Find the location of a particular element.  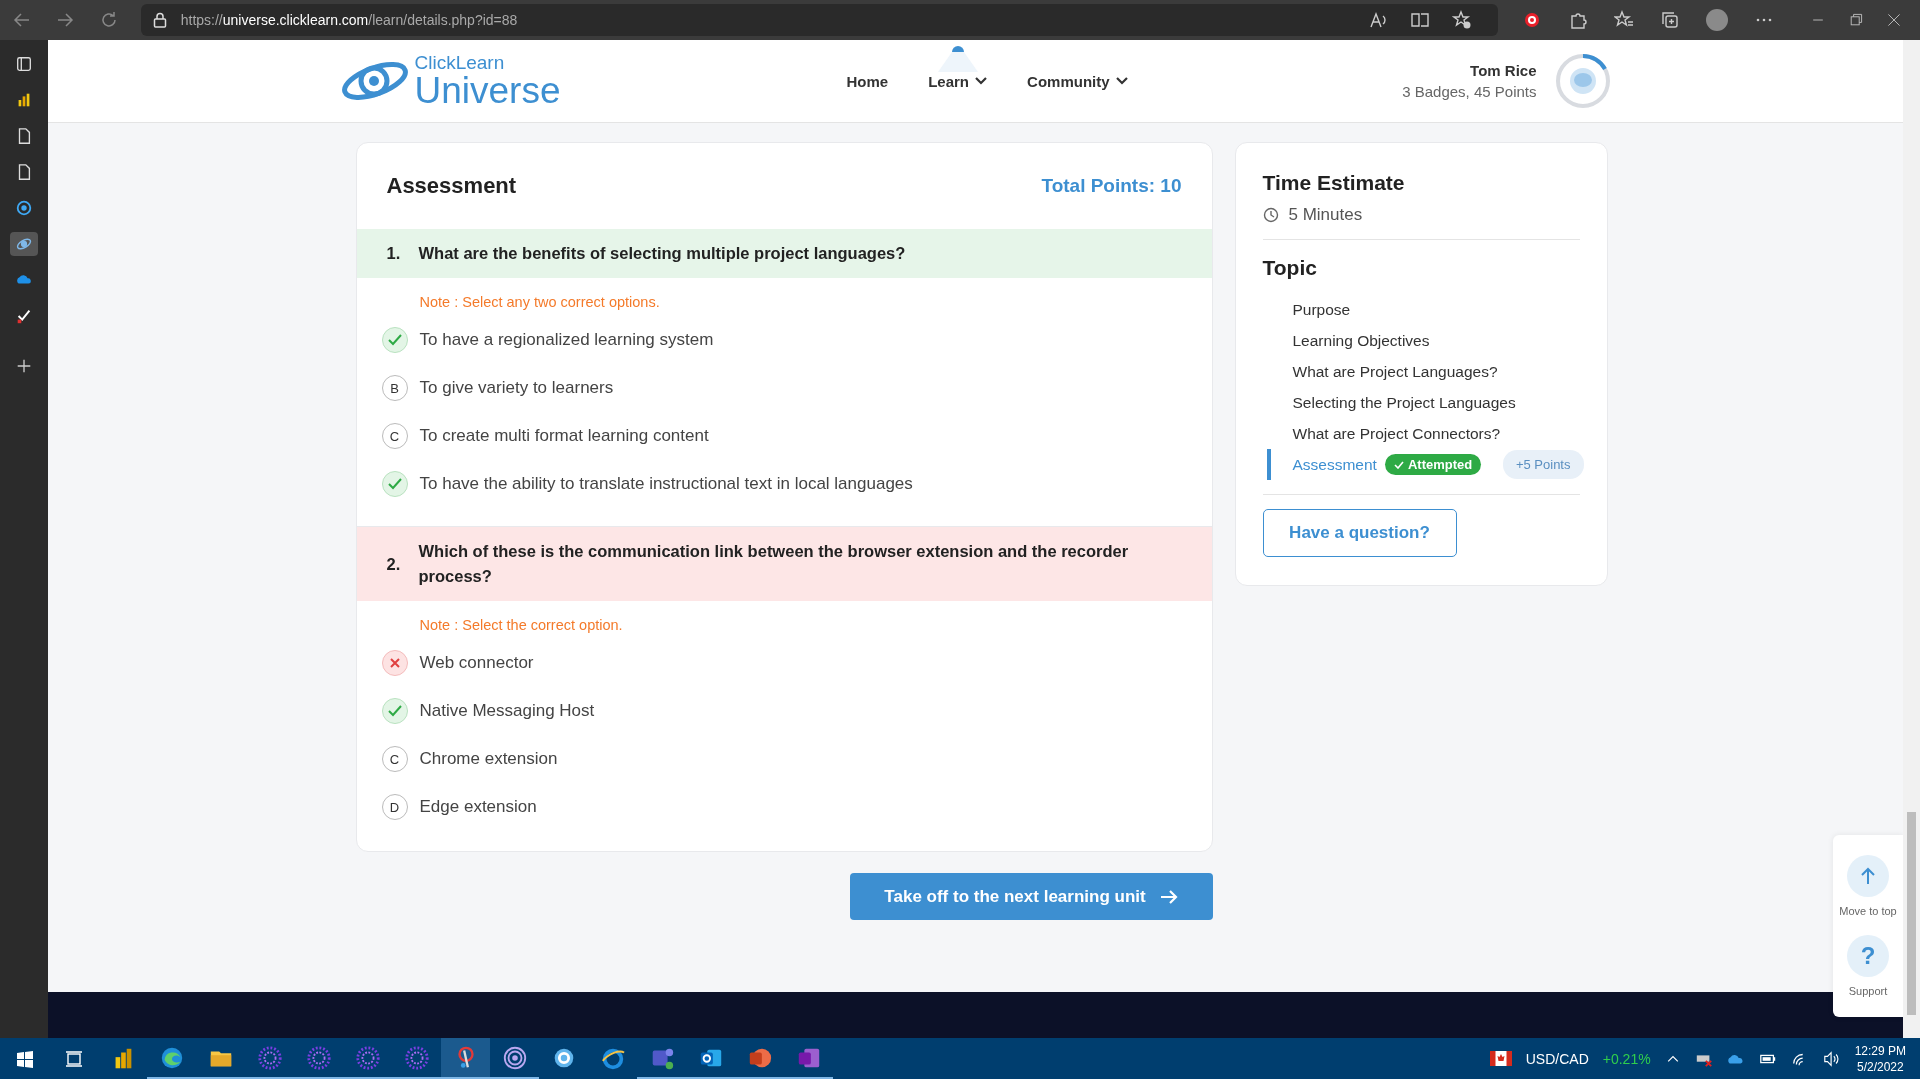

topic-link: Learning Objectives is located at coordinates (1361, 340).